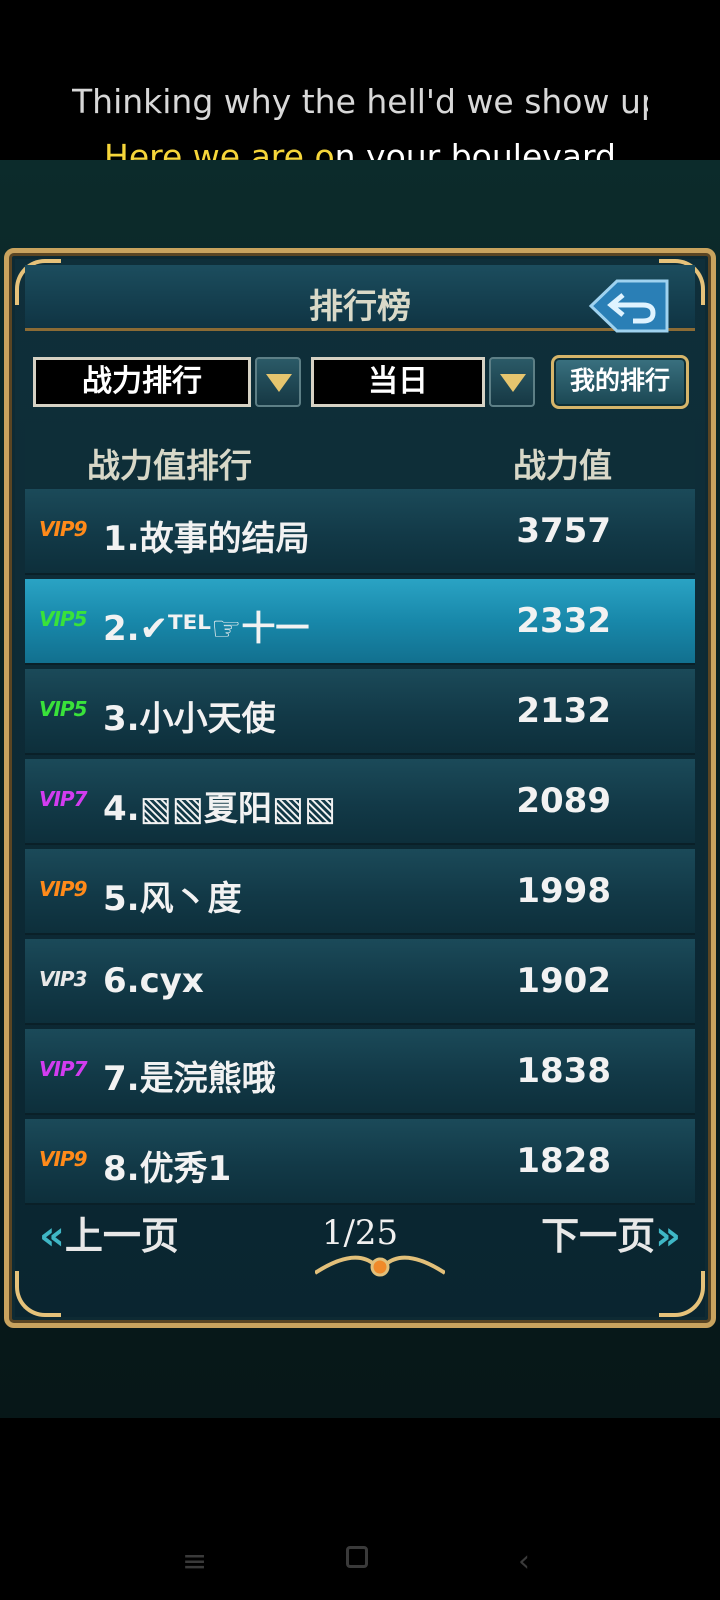 The height and width of the screenshot is (1600, 720). Describe the element at coordinates (63, 979) in the screenshot. I see `vip-badge: VIP3` at that location.